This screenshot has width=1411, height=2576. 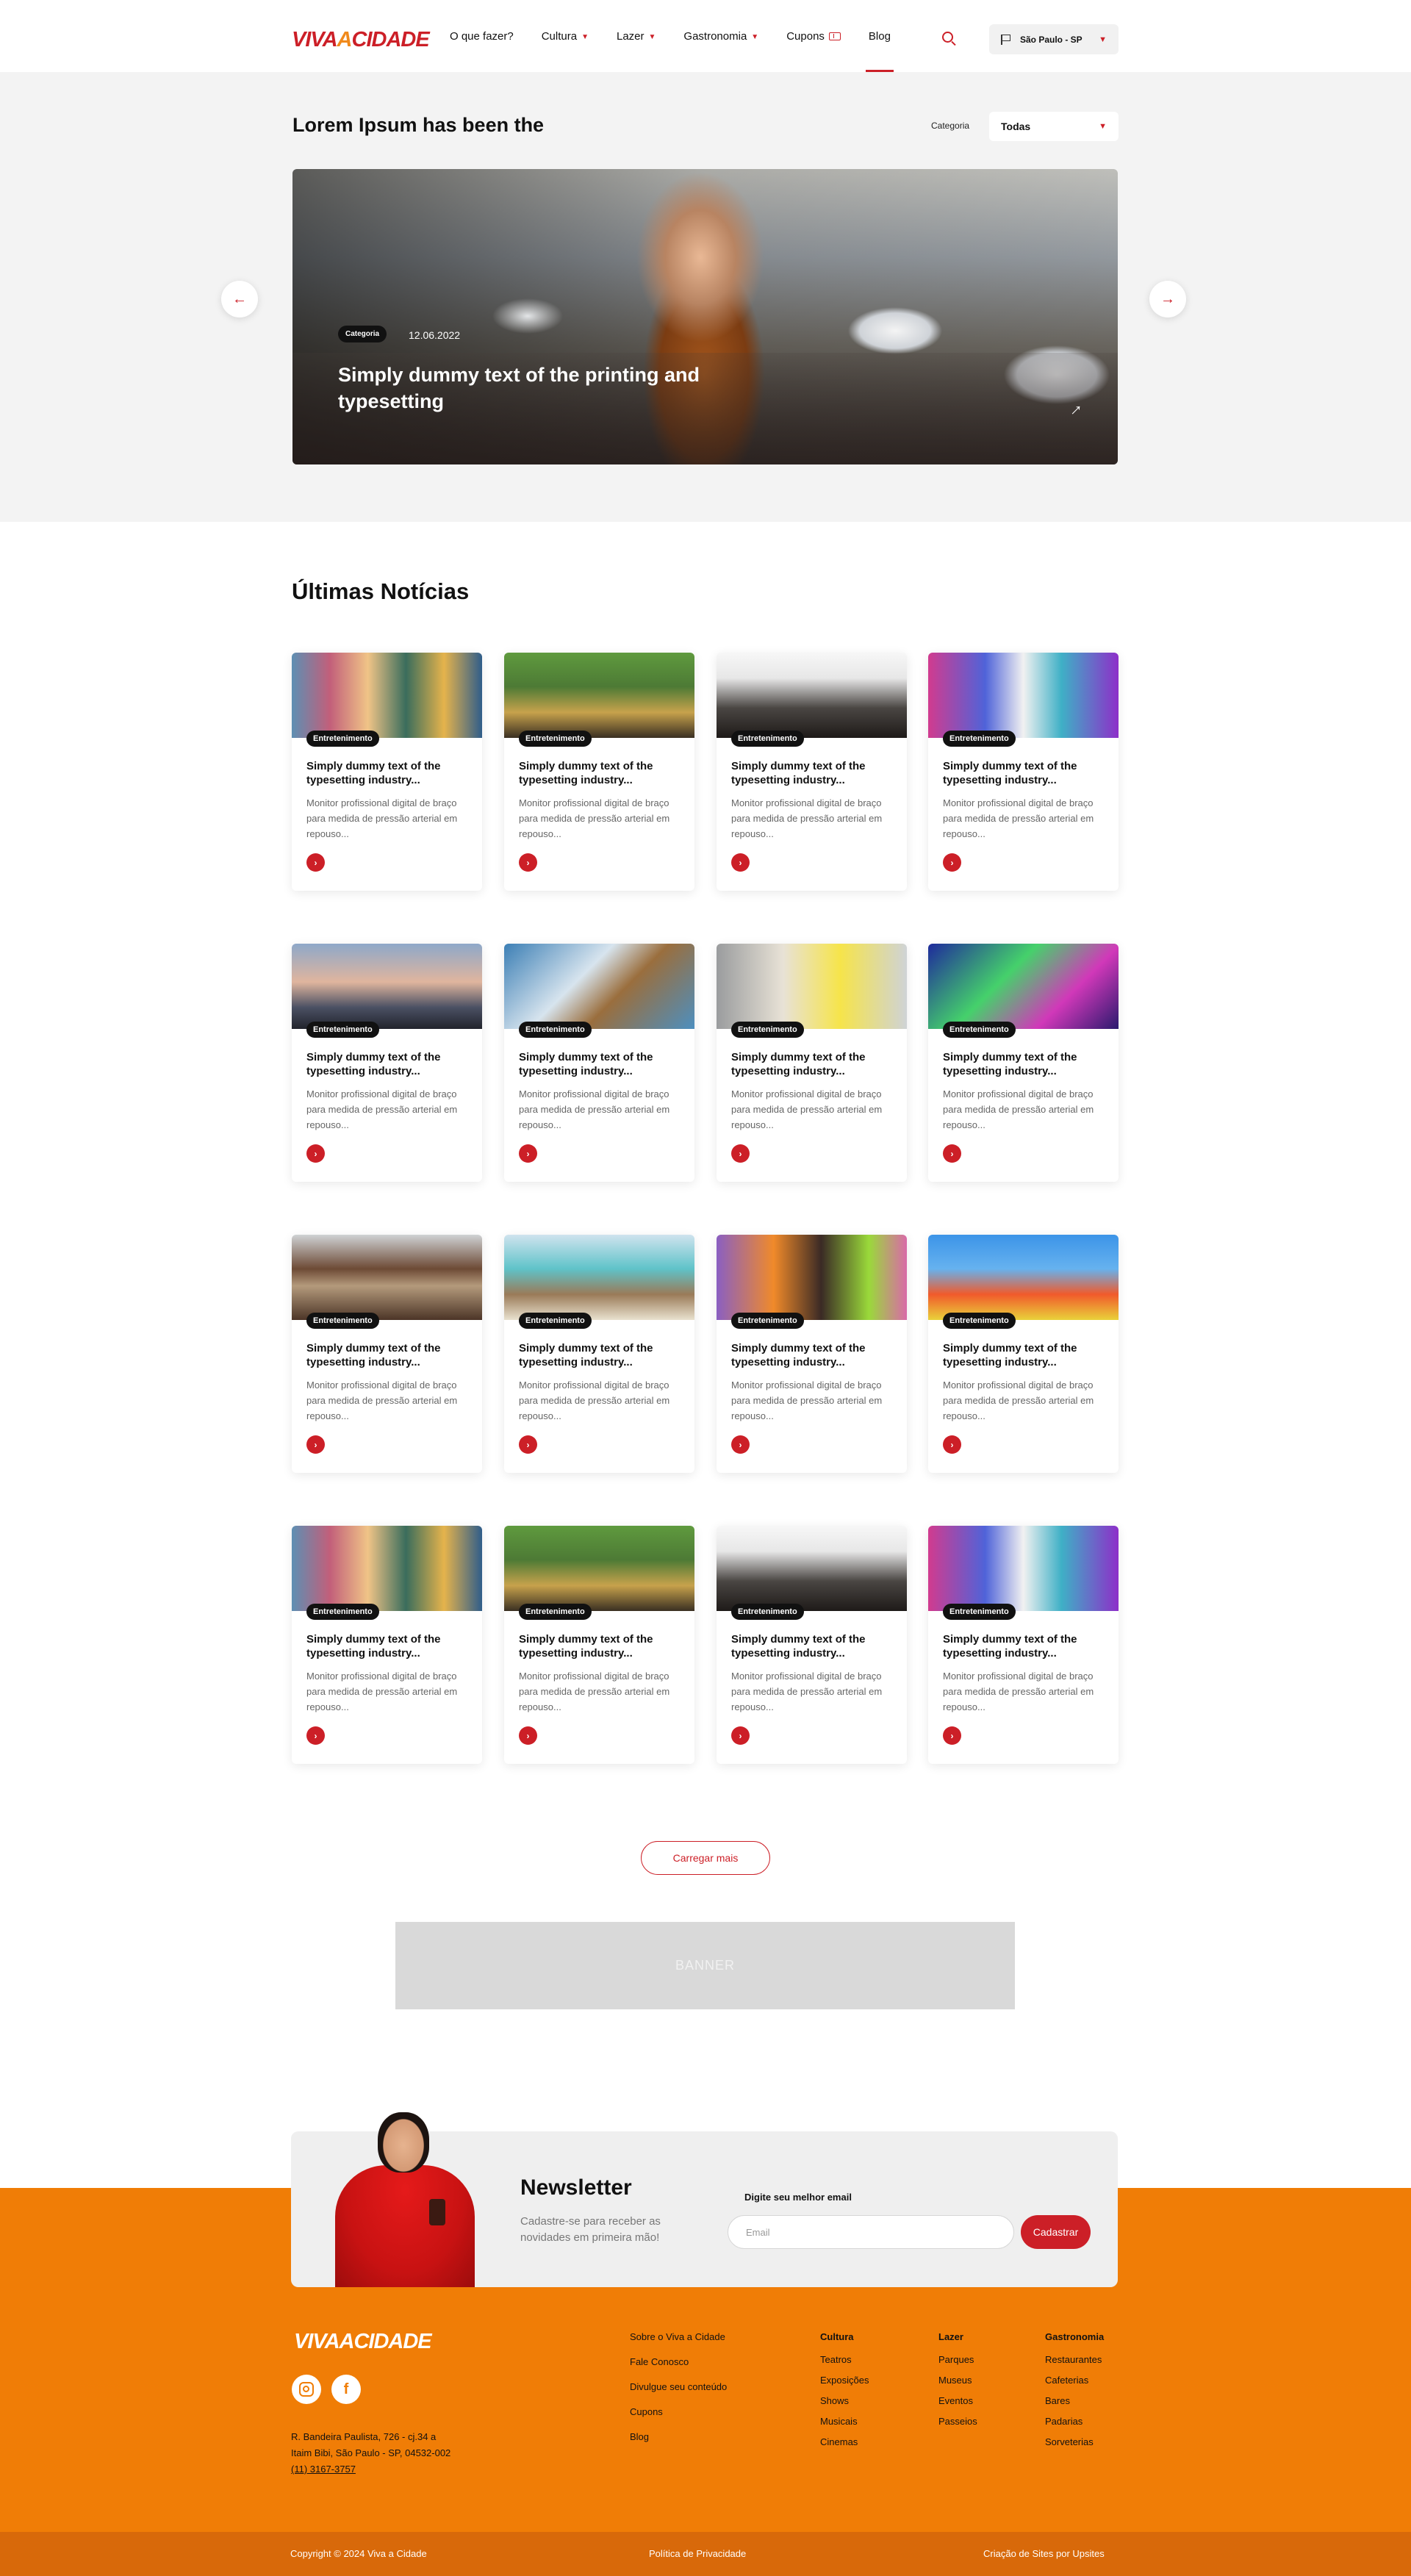 What do you see at coordinates (957, 2364) in the screenshot?
I see `footer-link: Parques` at bounding box center [957, 2364].